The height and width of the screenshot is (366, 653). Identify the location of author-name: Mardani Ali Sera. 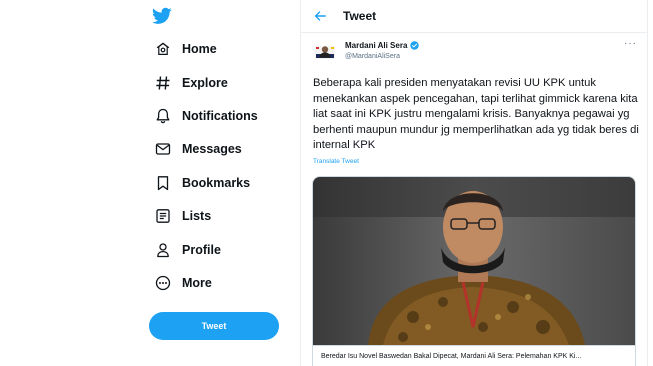
(376, 45).